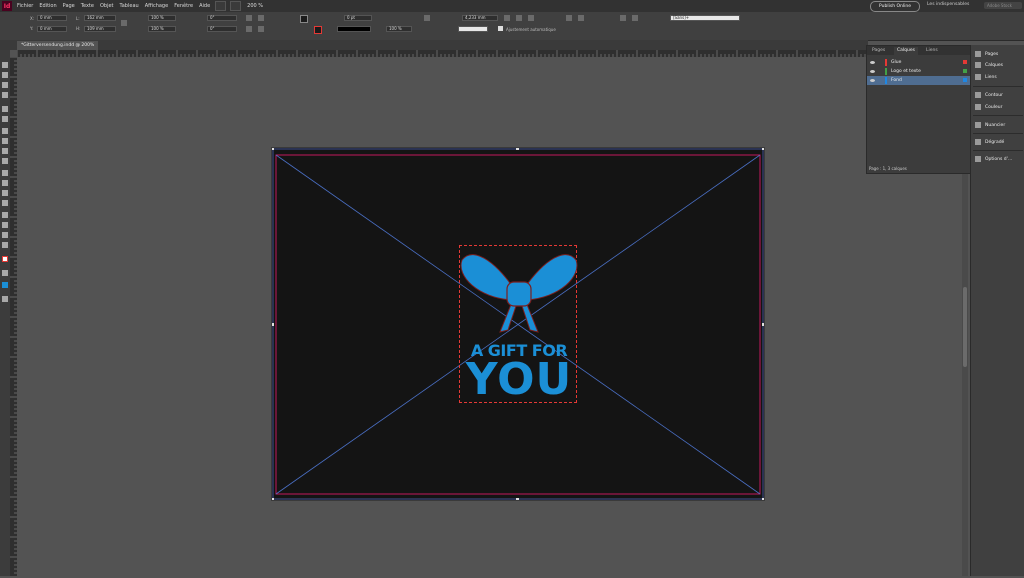 The height and width of the screenshot is (578, 1024). I want to click on distribute-vertical-icon, so click(635, 18).